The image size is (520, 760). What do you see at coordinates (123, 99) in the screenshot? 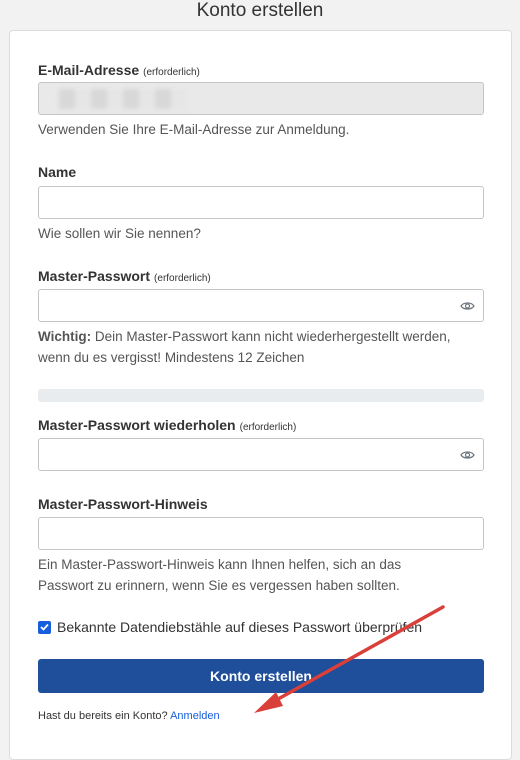
I see `email-value-redacted` at bounding box center [123, 99].